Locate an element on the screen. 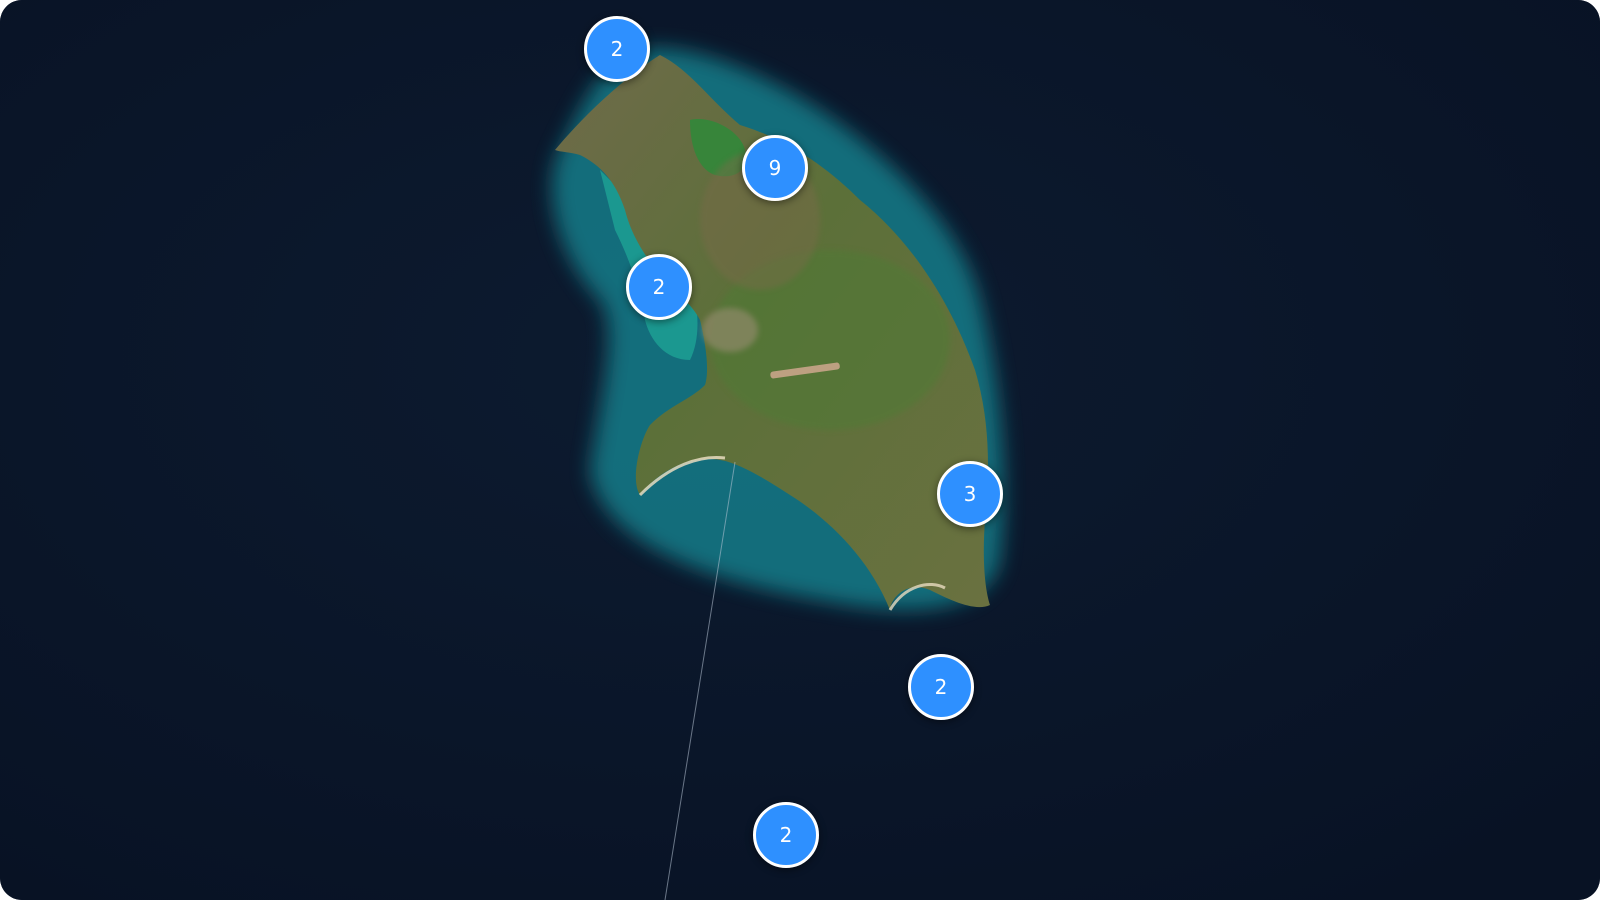  cluster-marker: 3 is located at coordinates (970, 494).